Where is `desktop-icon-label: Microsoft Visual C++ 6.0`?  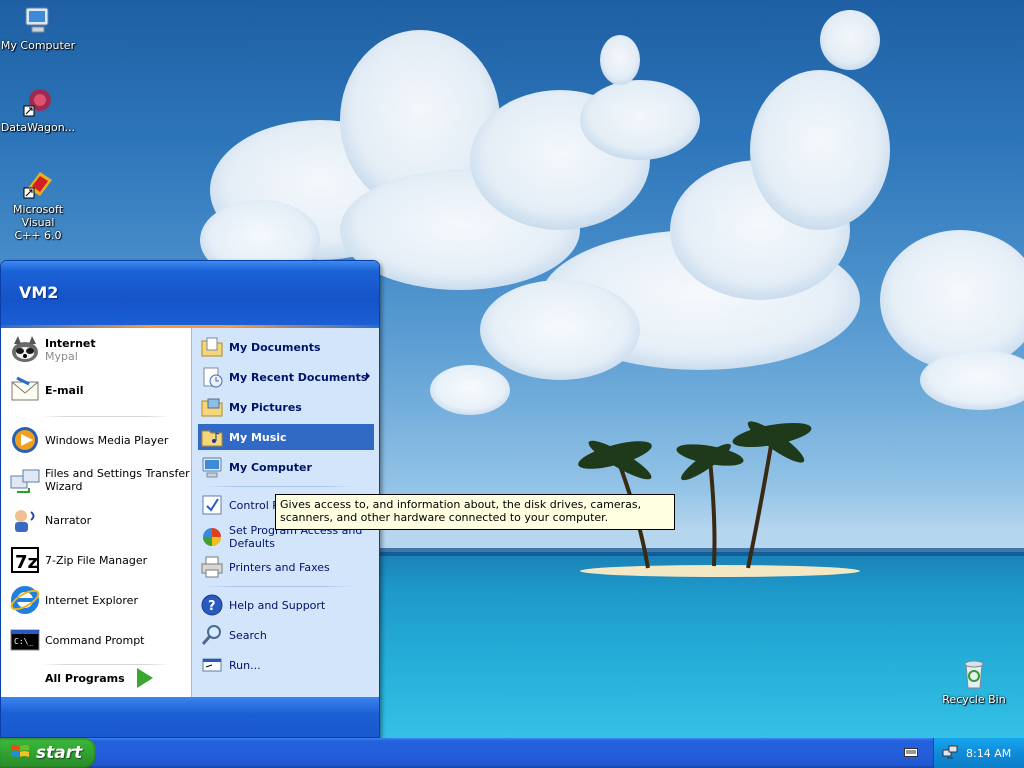 desktop-icon-label: Microsoft Visual C++ 6.0 is located at coordinates (38, 222).